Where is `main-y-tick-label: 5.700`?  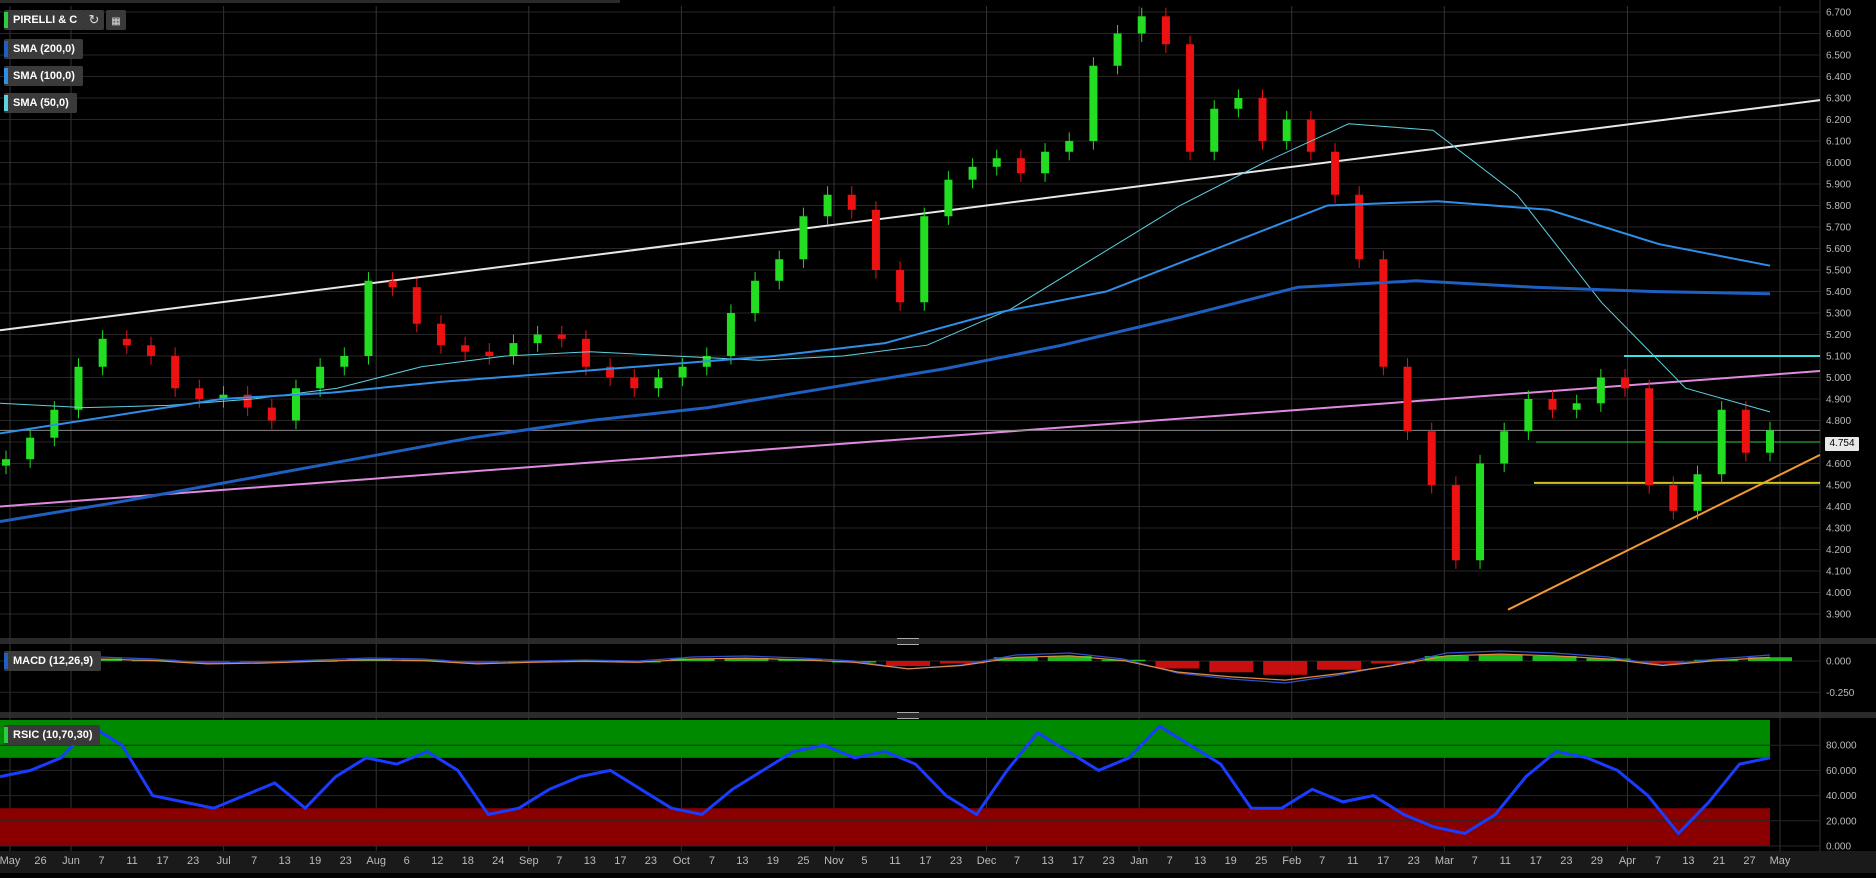 main-y-tick-label: 5.700 is located at coordinates (1838, 228).